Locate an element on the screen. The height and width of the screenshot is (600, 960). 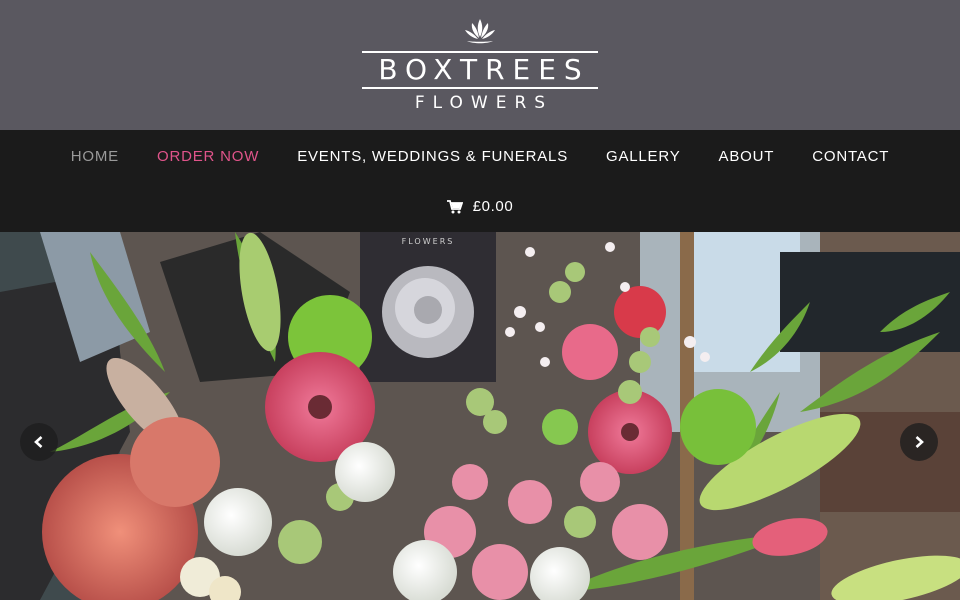
lotus-flower-icon is located at coordinates (480, 31).